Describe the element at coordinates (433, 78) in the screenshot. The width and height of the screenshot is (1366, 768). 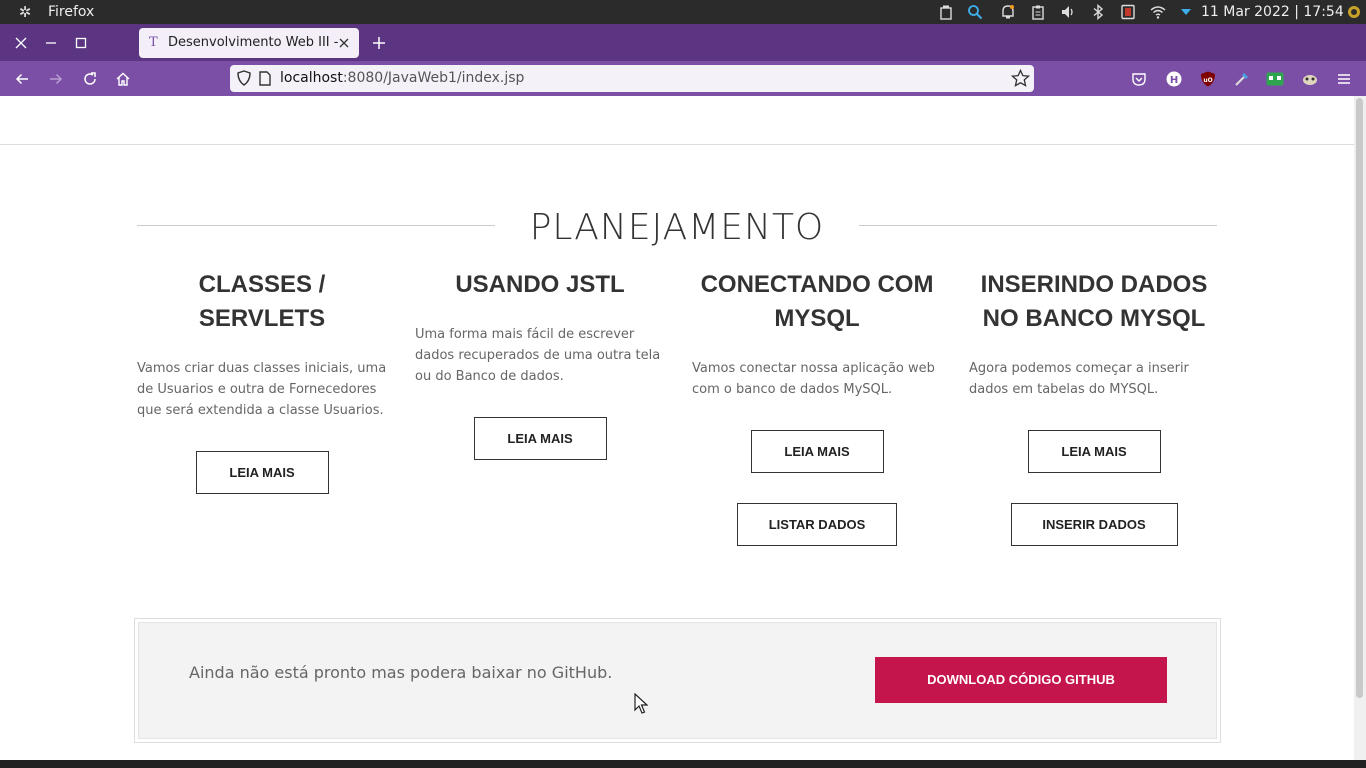
I see `url-path: :8080/JavaWeb1/index.jsp` at that location.